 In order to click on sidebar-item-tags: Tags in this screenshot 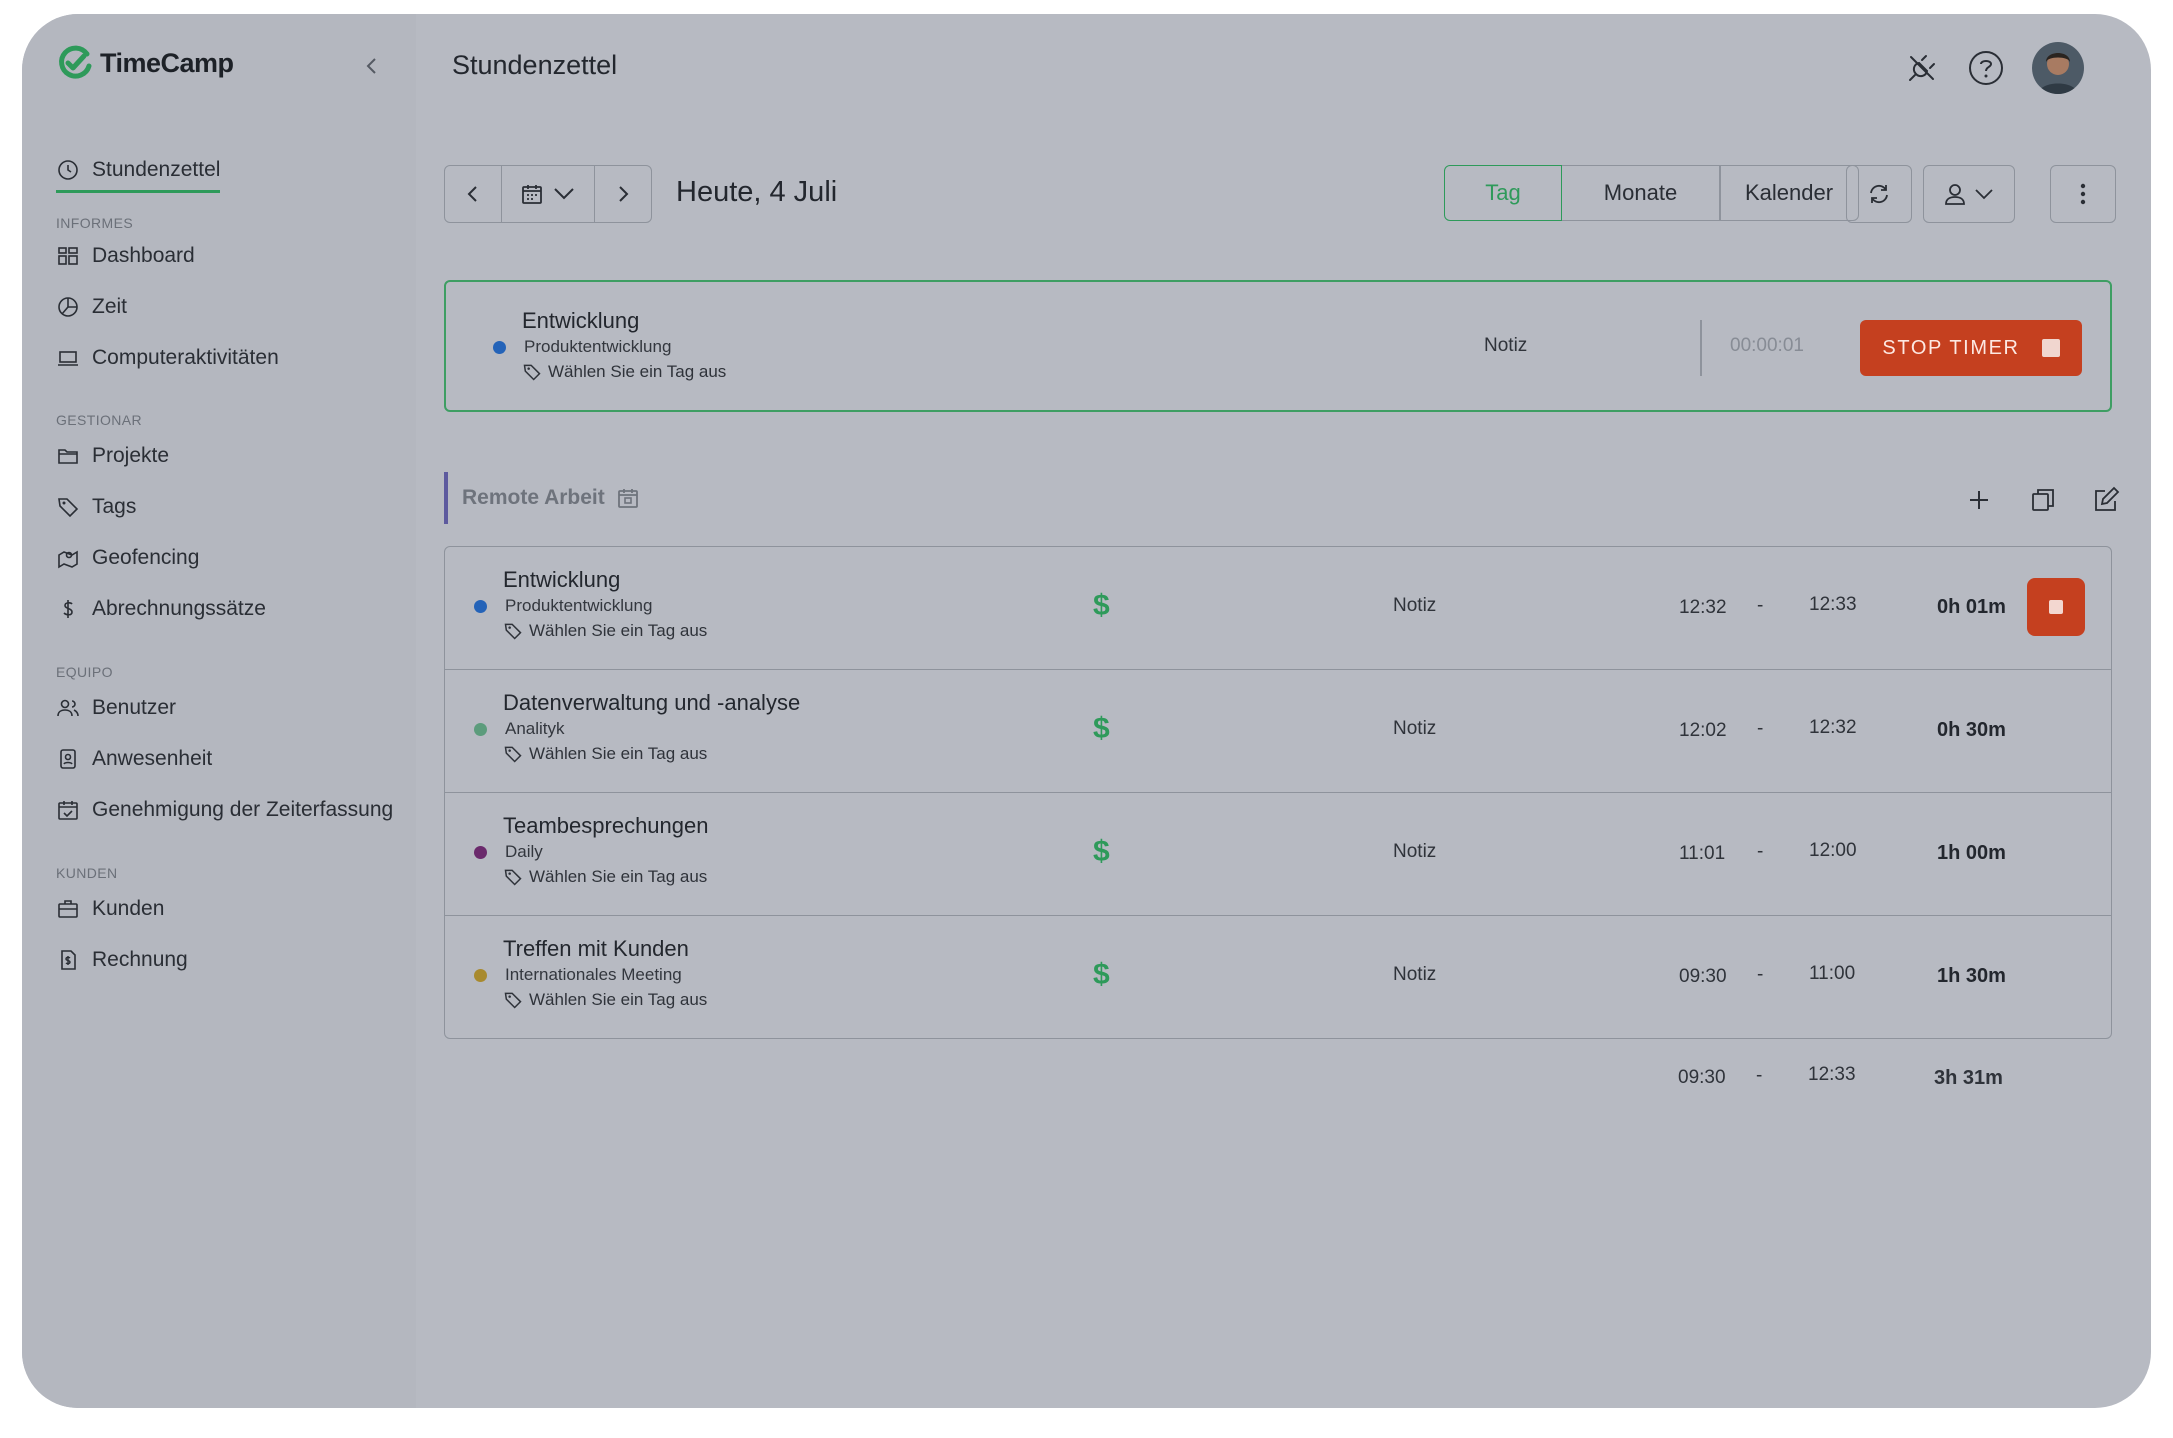, I will do `click(96, 507)`.